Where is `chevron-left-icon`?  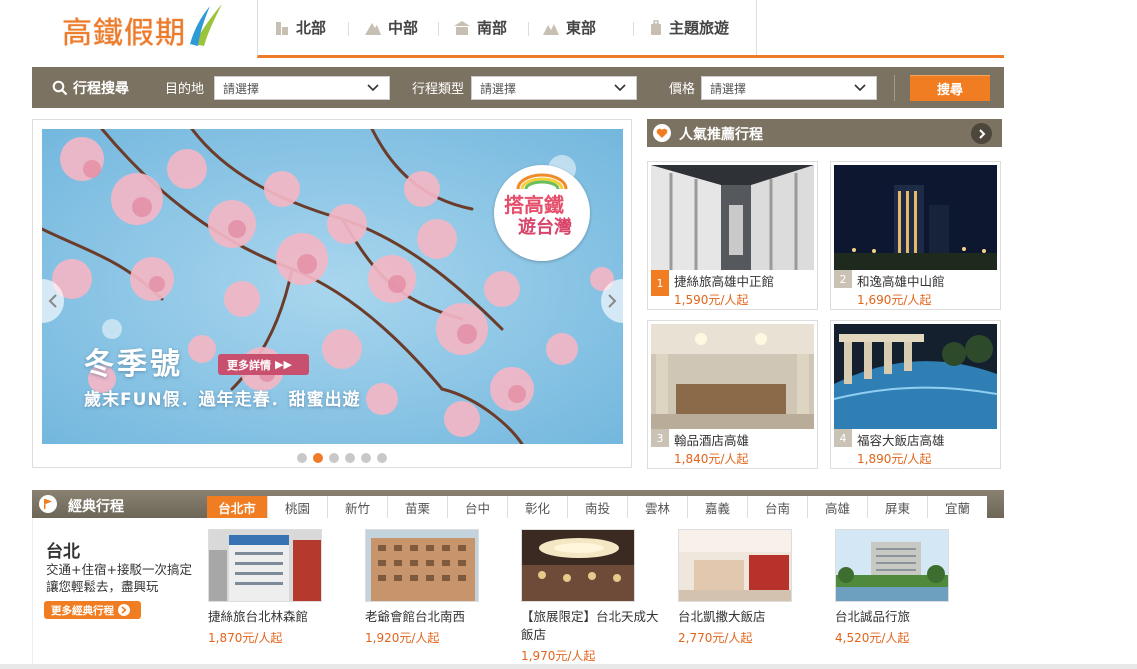
chevron-left-icon is located at coordinates (52, 301).